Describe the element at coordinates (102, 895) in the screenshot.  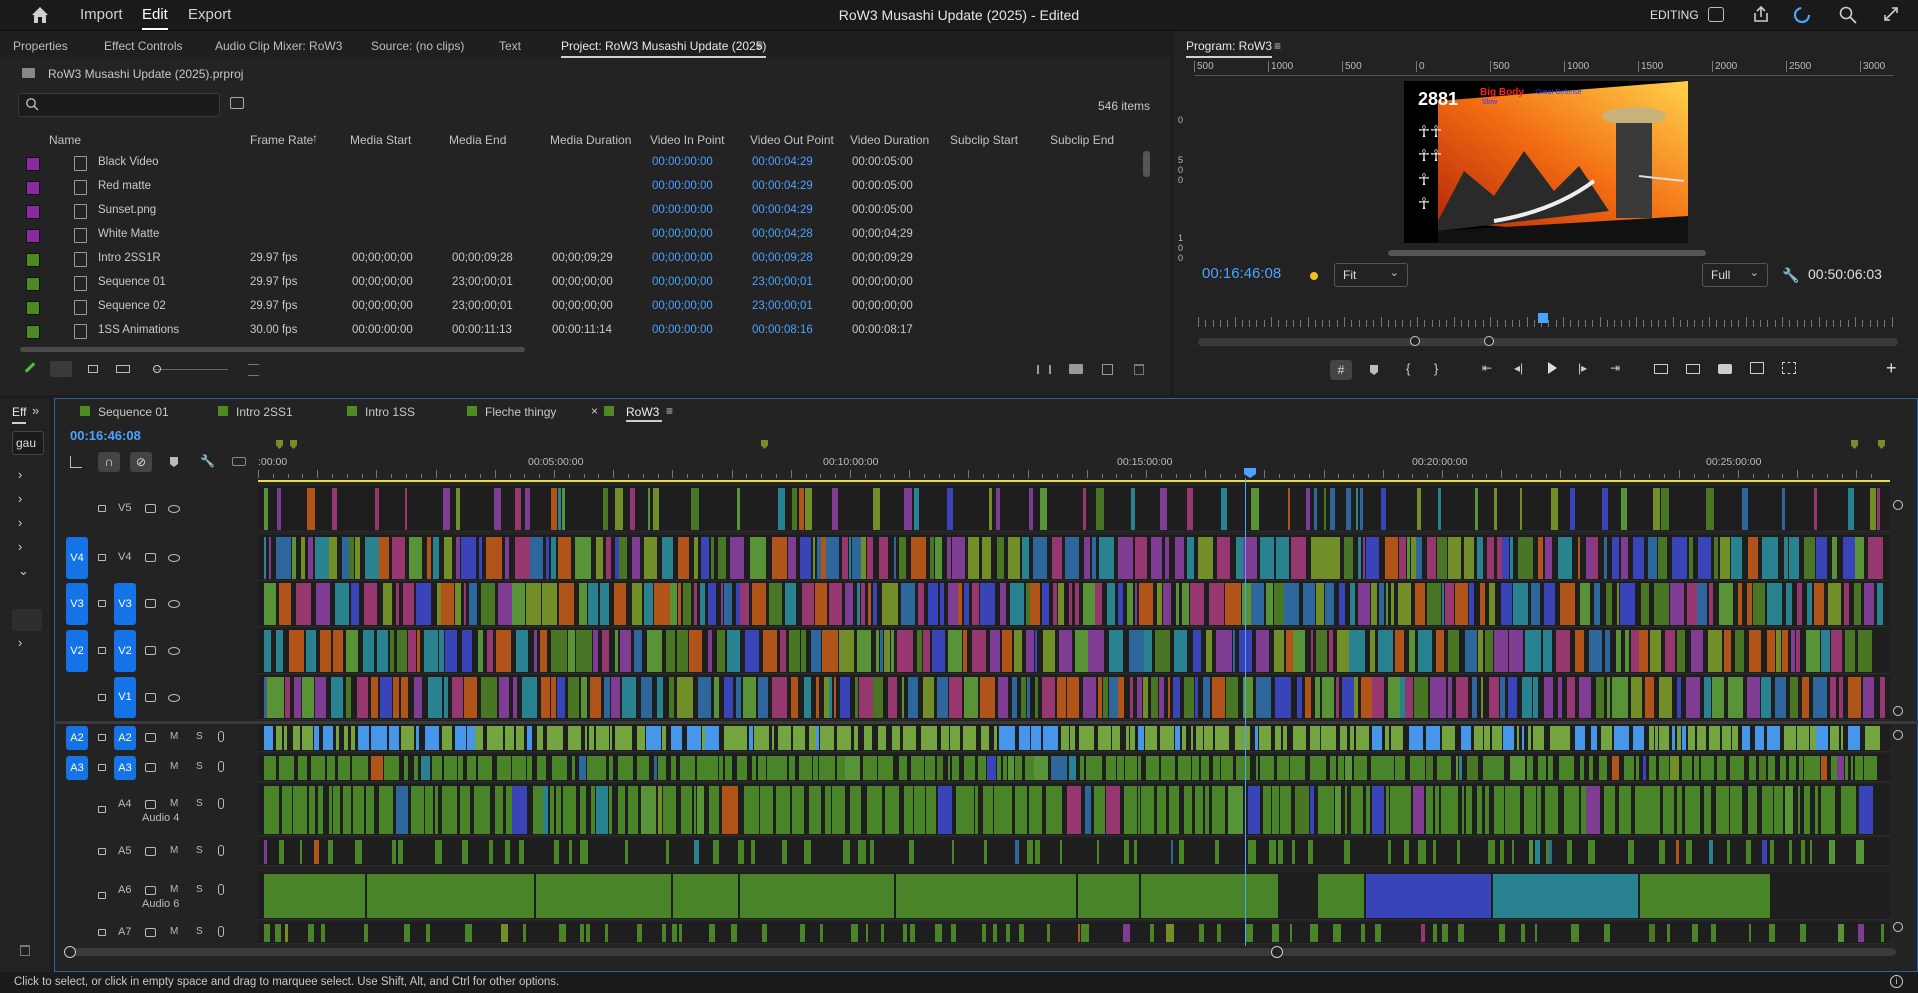
I see `lock-icon` at that location.